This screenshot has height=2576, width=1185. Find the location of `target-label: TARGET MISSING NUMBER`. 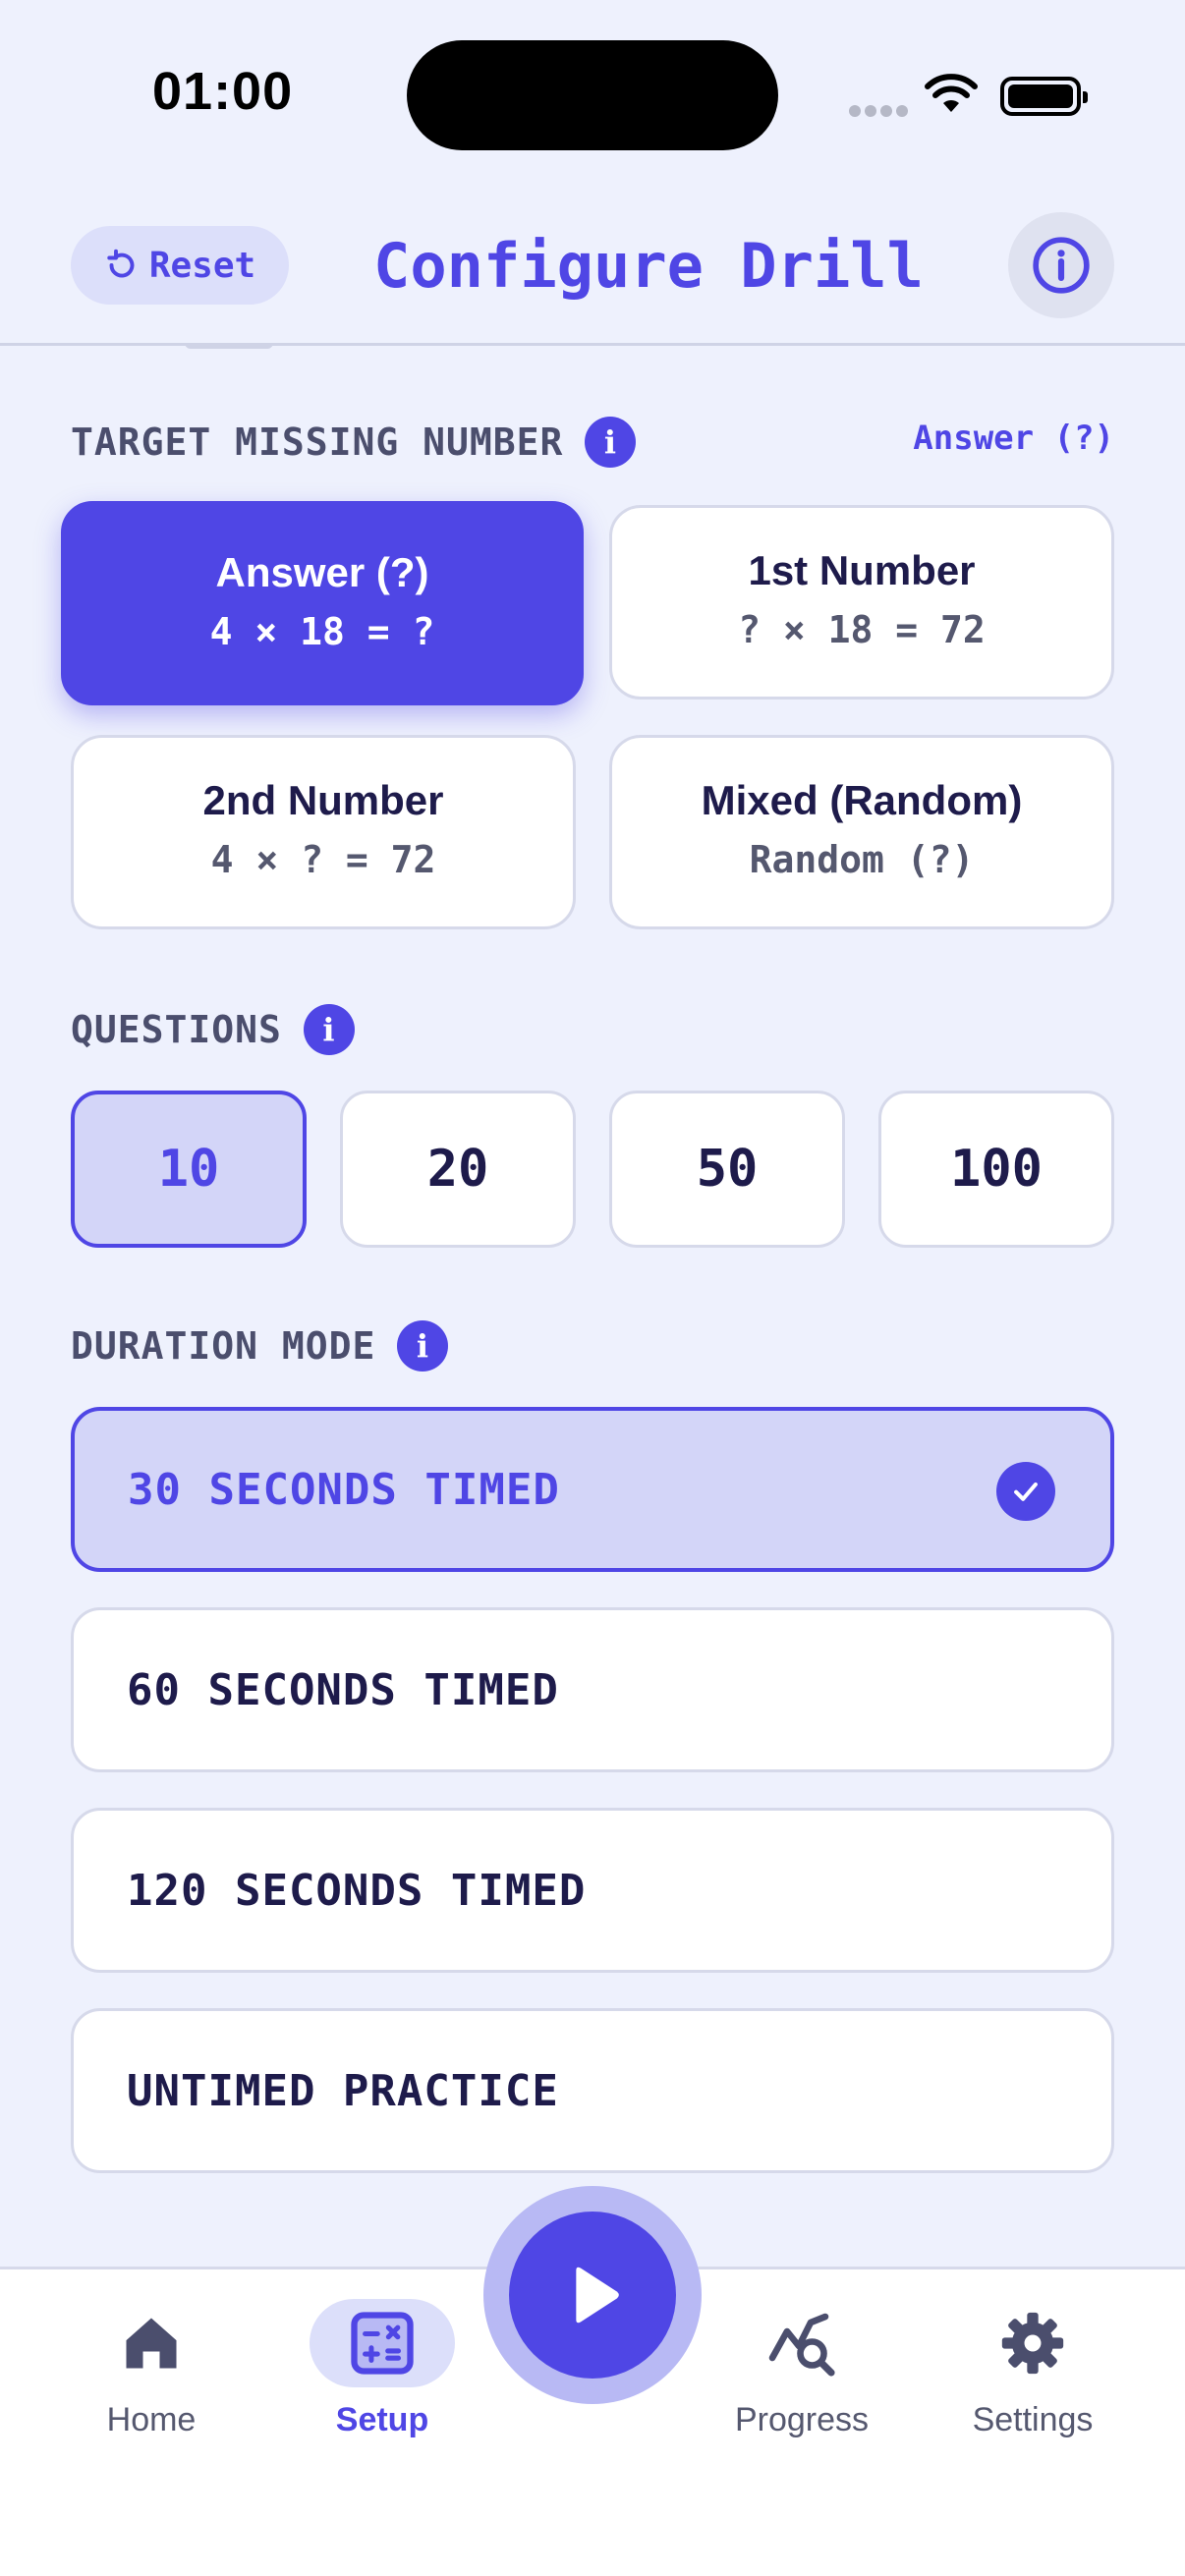

target-label: TARGET MISSING NUMBER is located at coordinates (318, 442).